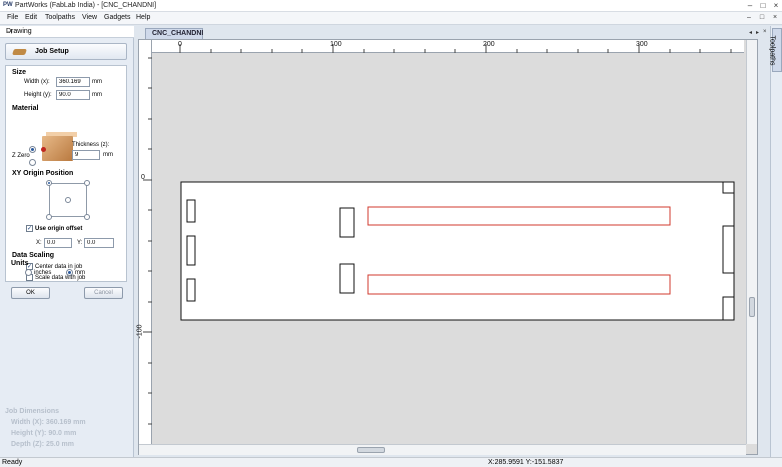  What do you see at coordinates (180, 44) in the screenshot?
I see `ruler-top-0: 0` at bounding box center [180, 44].